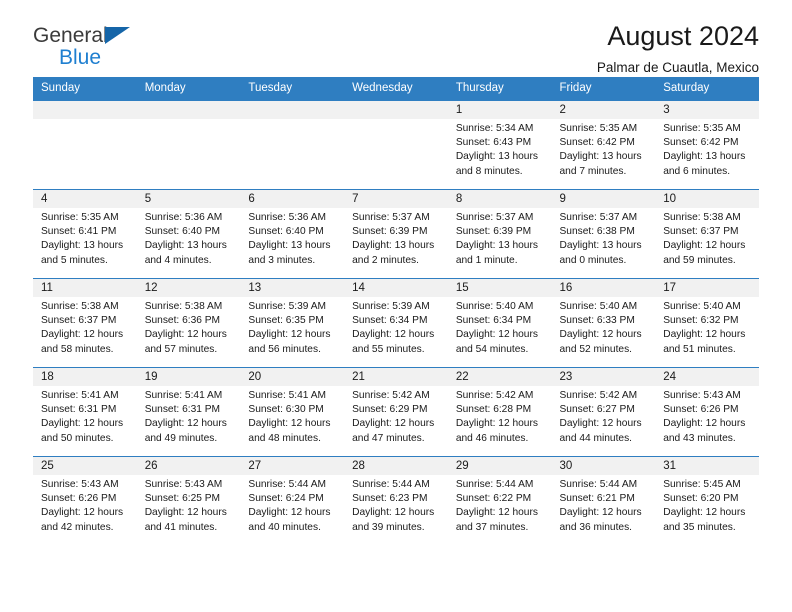 Image resolution: width=792 pixels, height=612 pixels. What do you see at coordinates (289, 342) in the screenshot?
I see `daylight-text: Daylight: 12 hours and 56 minutes.` at bounding box center [289, 342].